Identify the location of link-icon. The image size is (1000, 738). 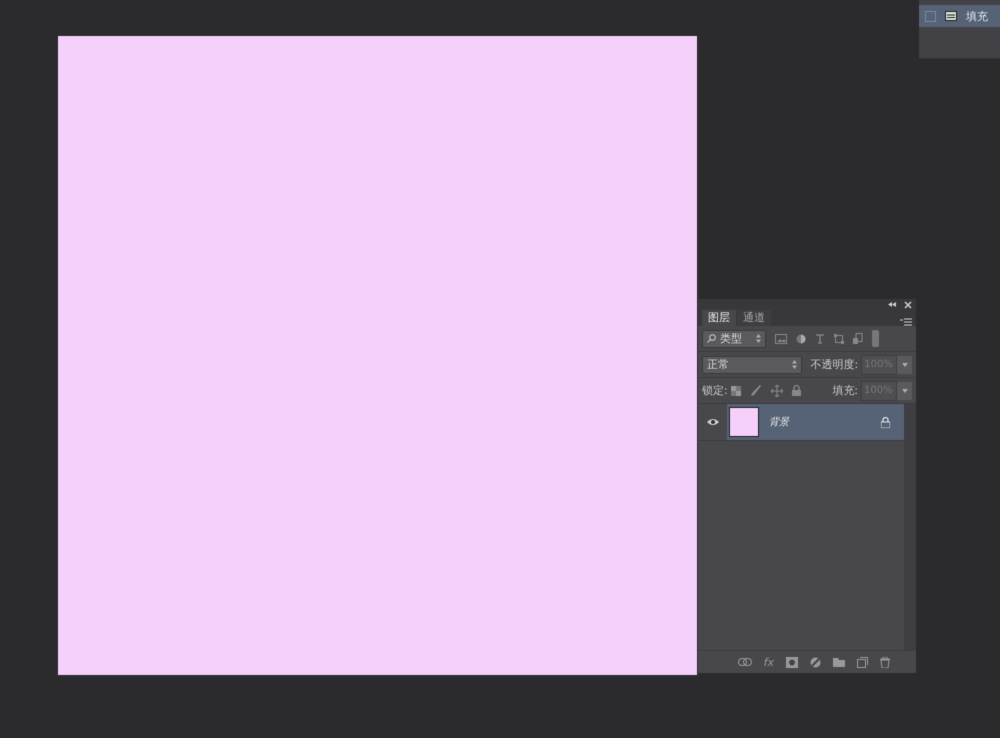
(745, 662).